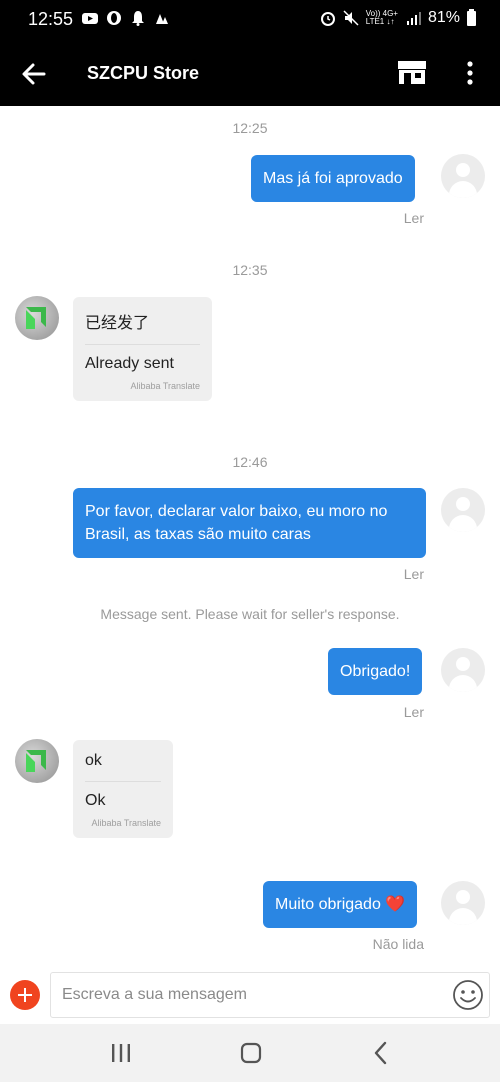 The width and height of the screenshot is (500, 1082). I want to click on message-text: Muito obrigado, so click(328, 904).